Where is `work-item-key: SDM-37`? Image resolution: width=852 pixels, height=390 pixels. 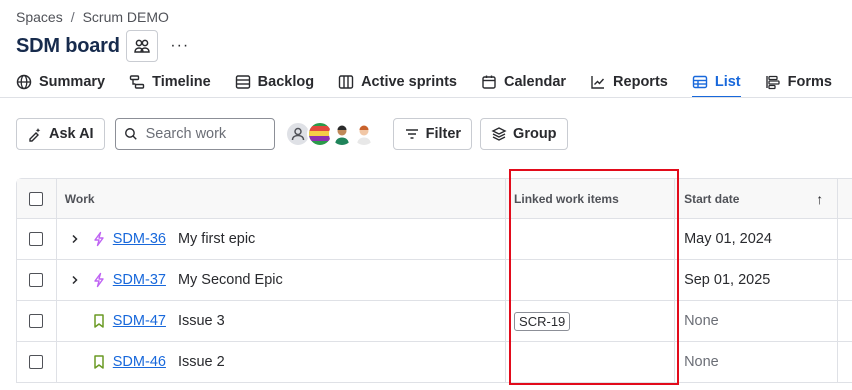
work-item-key: SDM-37 is located at coordinates (139, 280).